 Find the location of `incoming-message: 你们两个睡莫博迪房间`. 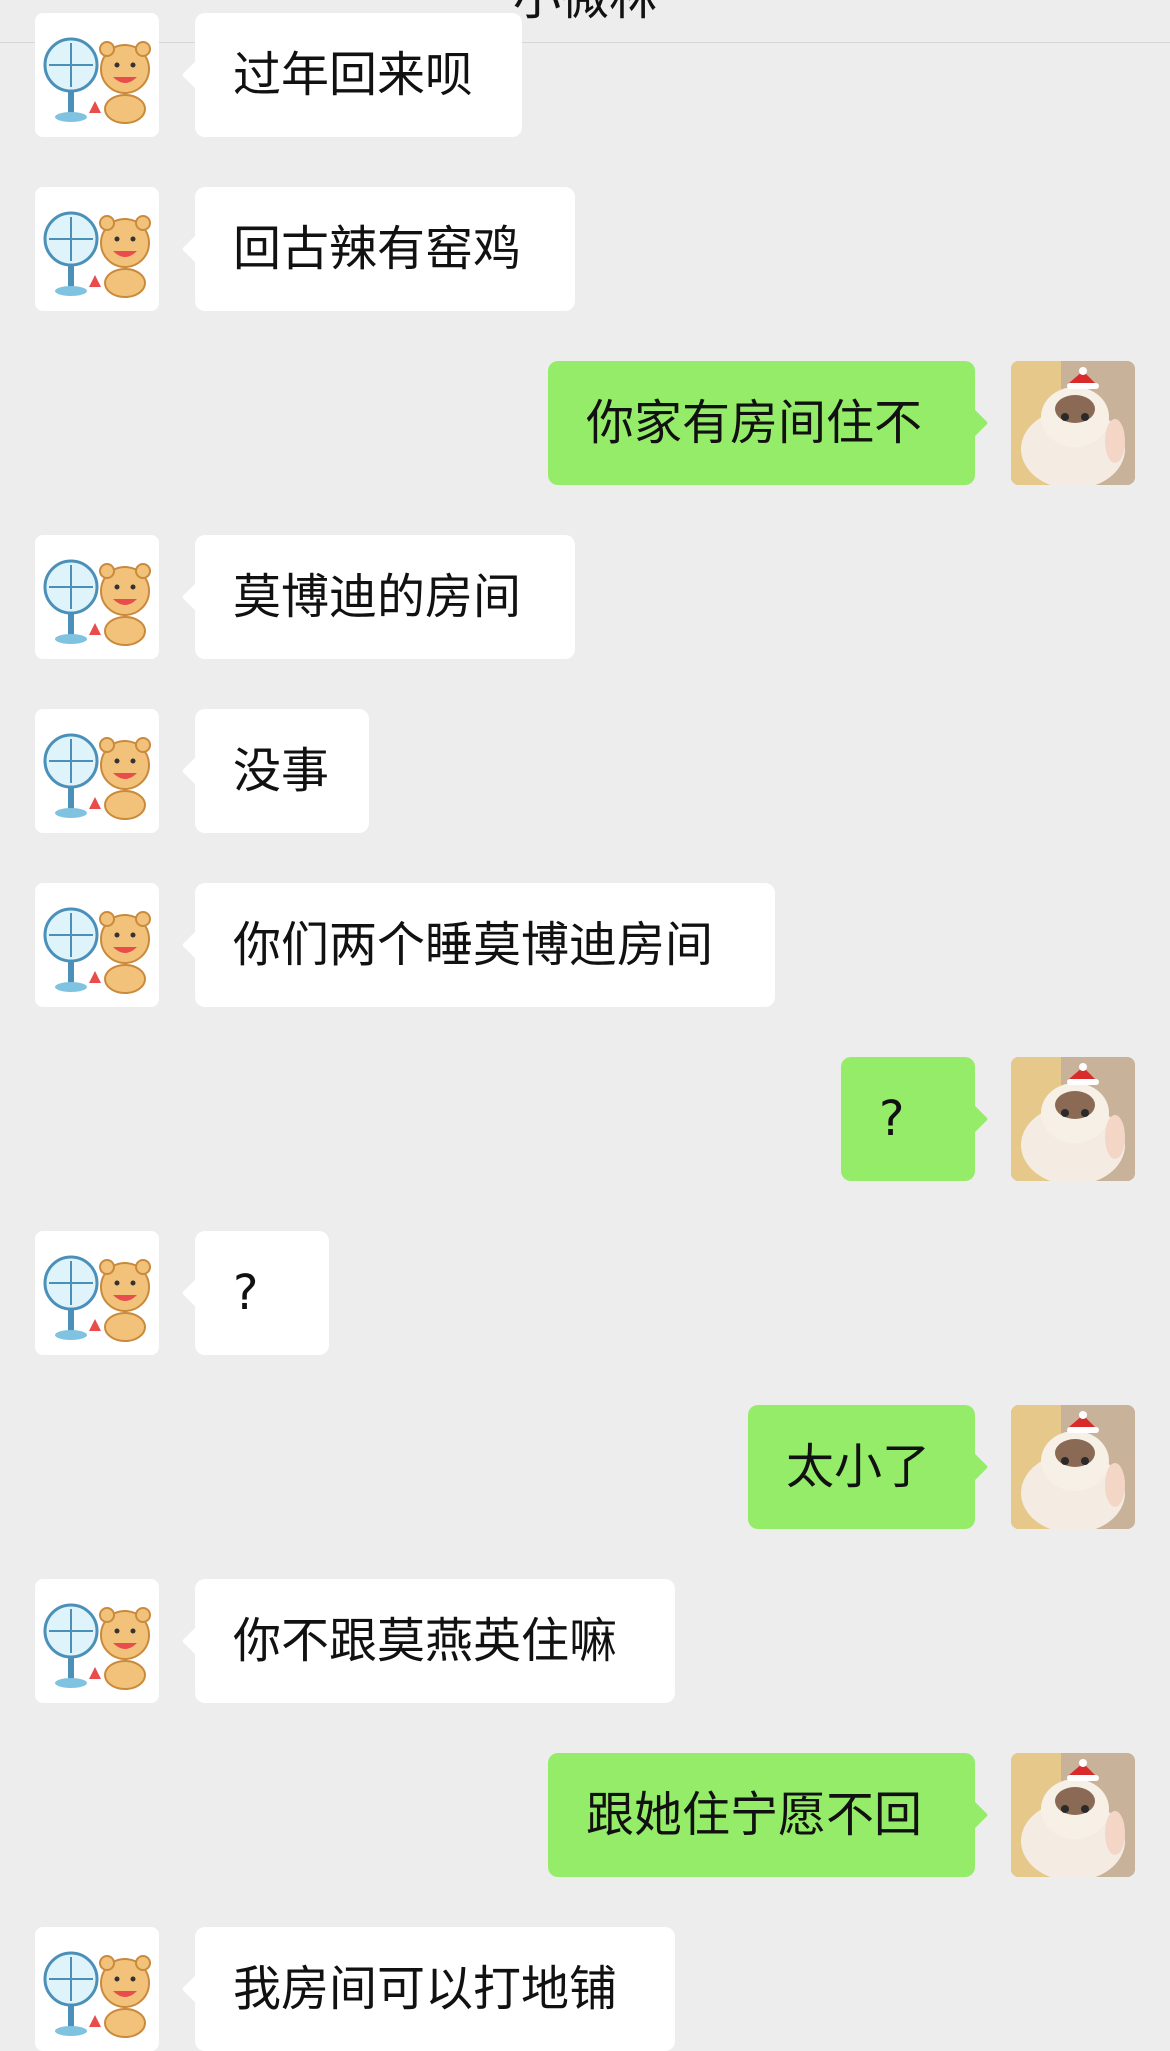

incoming-message: 你们两个睡莫博迪房间 is located at coordinates (585, 945).